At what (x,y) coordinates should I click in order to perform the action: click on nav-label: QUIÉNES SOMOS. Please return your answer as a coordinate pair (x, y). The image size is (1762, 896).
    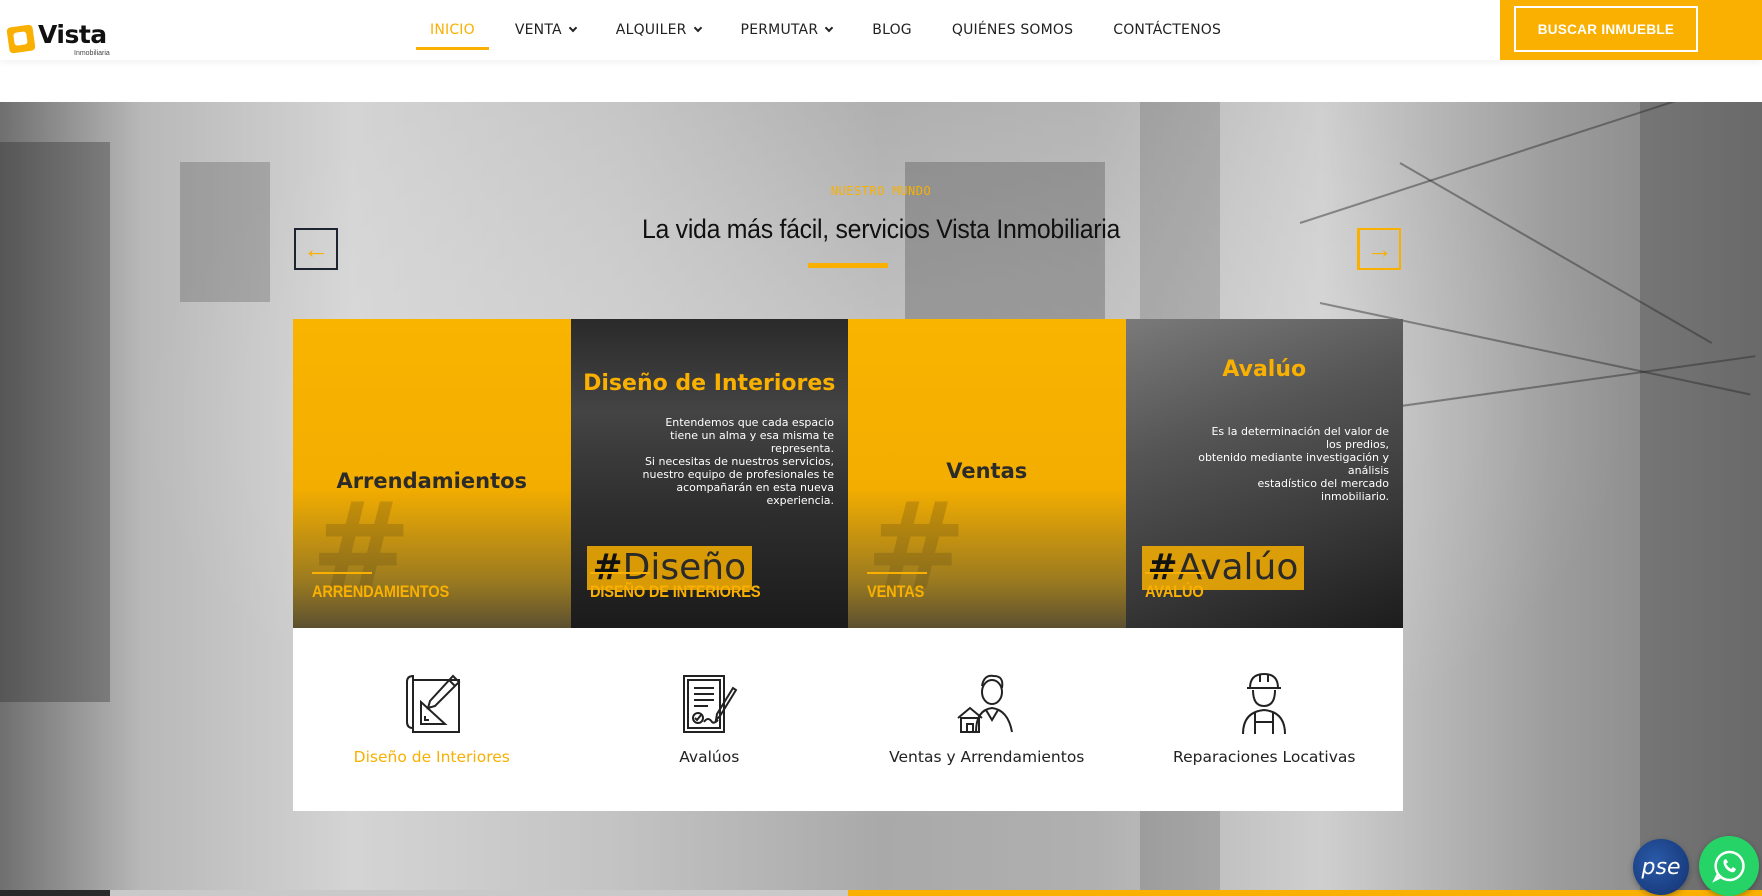
    Looking at the image, I should click on (1012, 30).